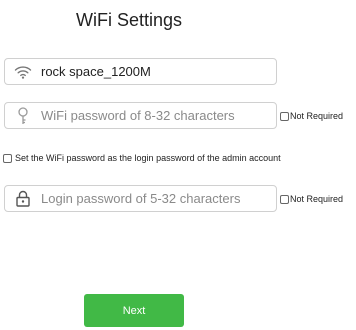 The width and height of the screenshot is (356, 330). I want to click on login-password-input, so click(156, 198).